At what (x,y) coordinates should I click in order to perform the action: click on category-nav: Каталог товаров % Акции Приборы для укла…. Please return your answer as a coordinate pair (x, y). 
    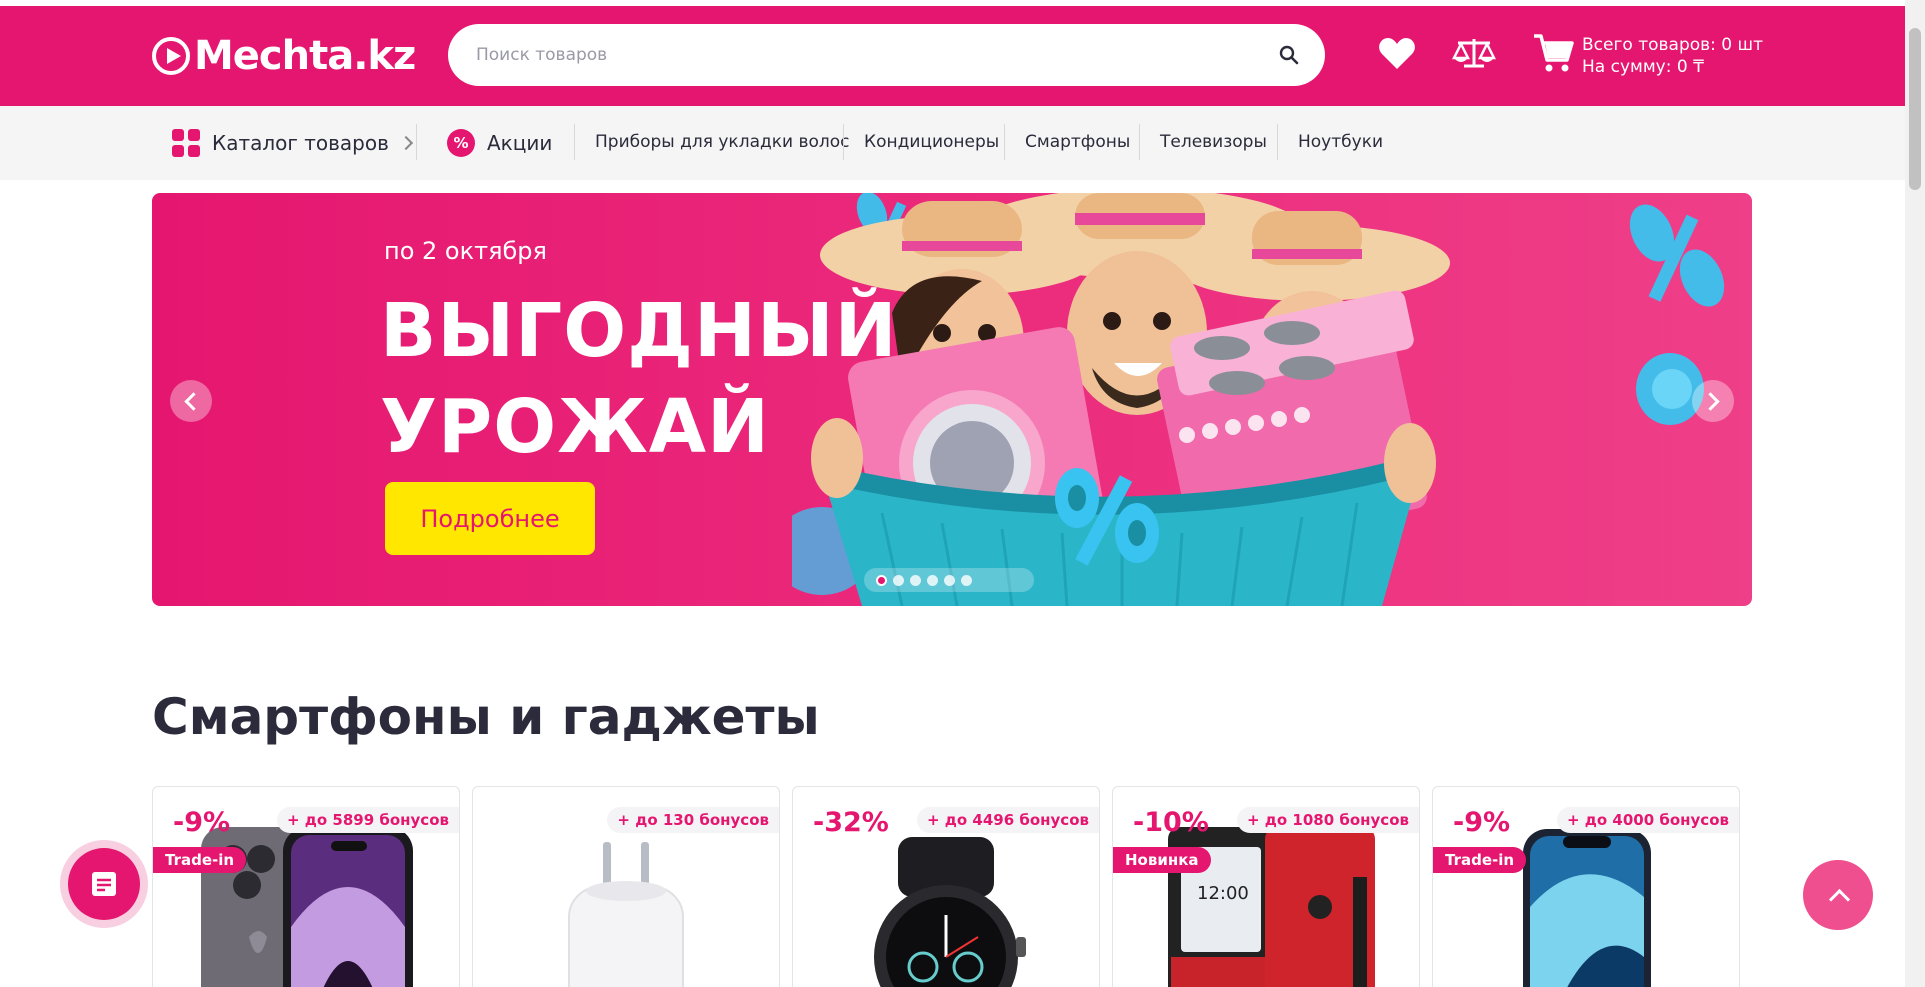
    Looking at the image, I should click on (952, 143).